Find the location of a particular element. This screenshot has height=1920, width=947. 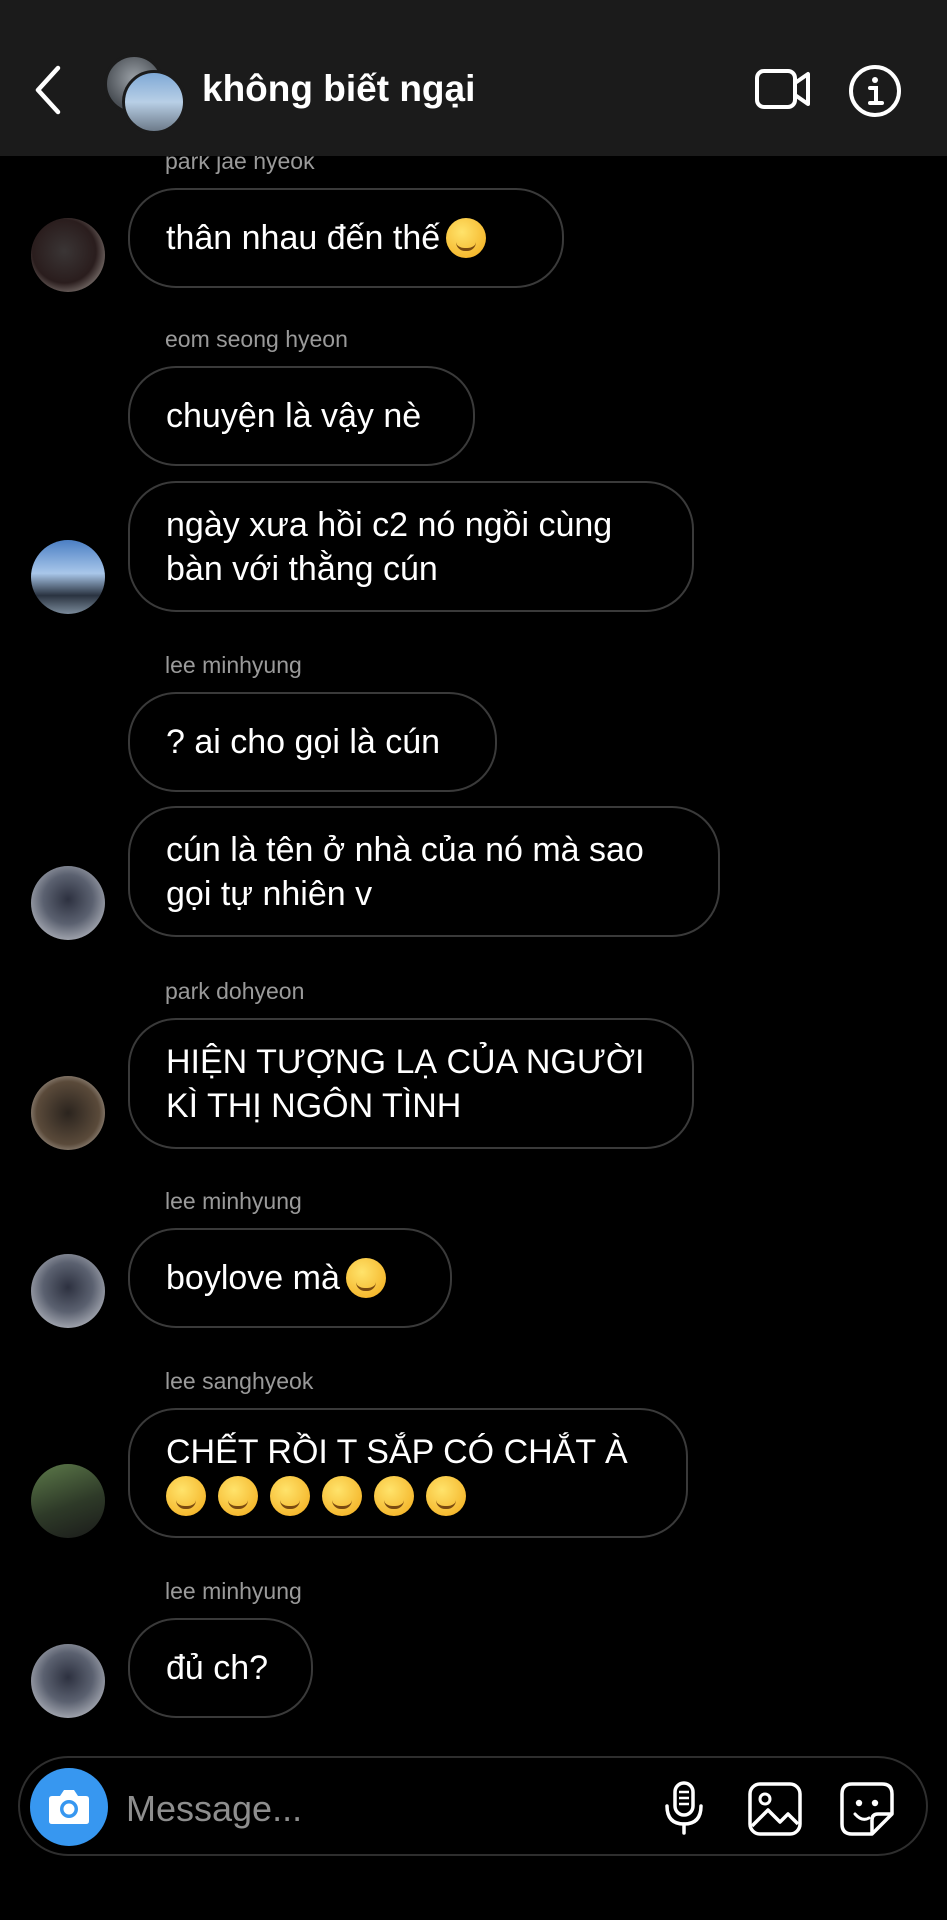

crying-emoji-row is located at coordinates (316, 1496).